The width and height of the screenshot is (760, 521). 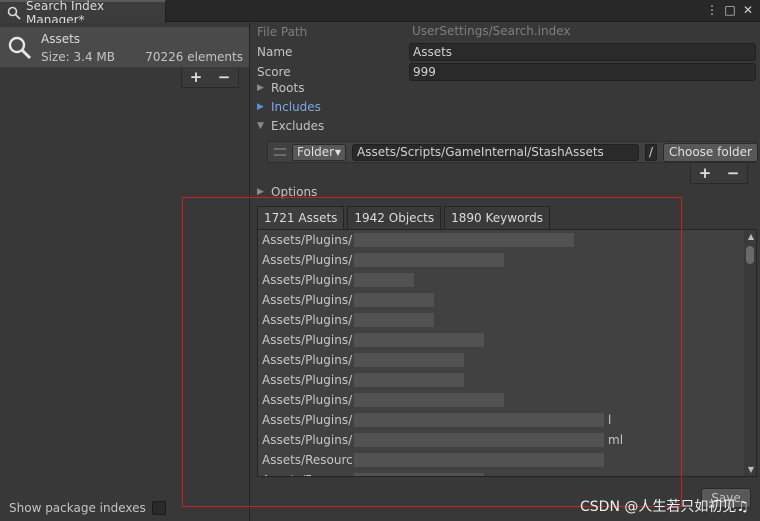 I want to click on remove-exclude-button: −, so click(x=733, y=173).